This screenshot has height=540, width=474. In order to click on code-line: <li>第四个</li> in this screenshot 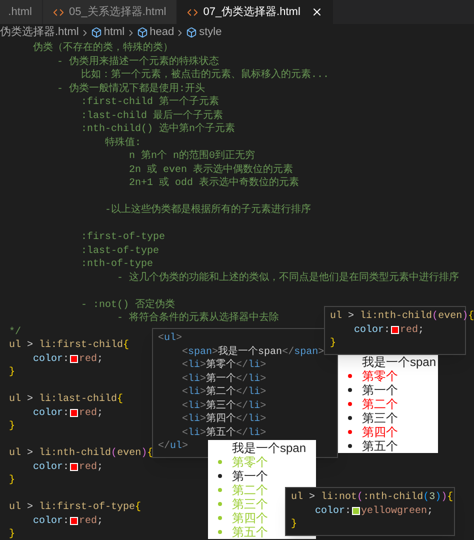, I will do `click(223, 419)`.